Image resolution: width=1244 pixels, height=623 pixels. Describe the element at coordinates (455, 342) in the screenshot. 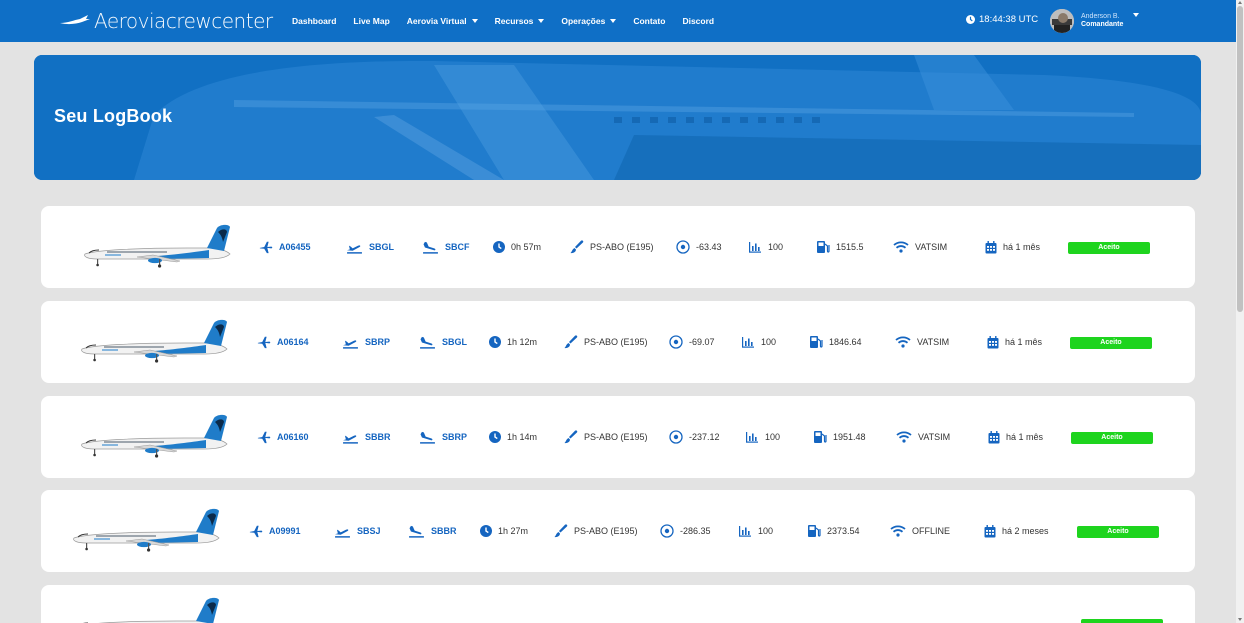

I see `arrival-text: SBGL` at that location.